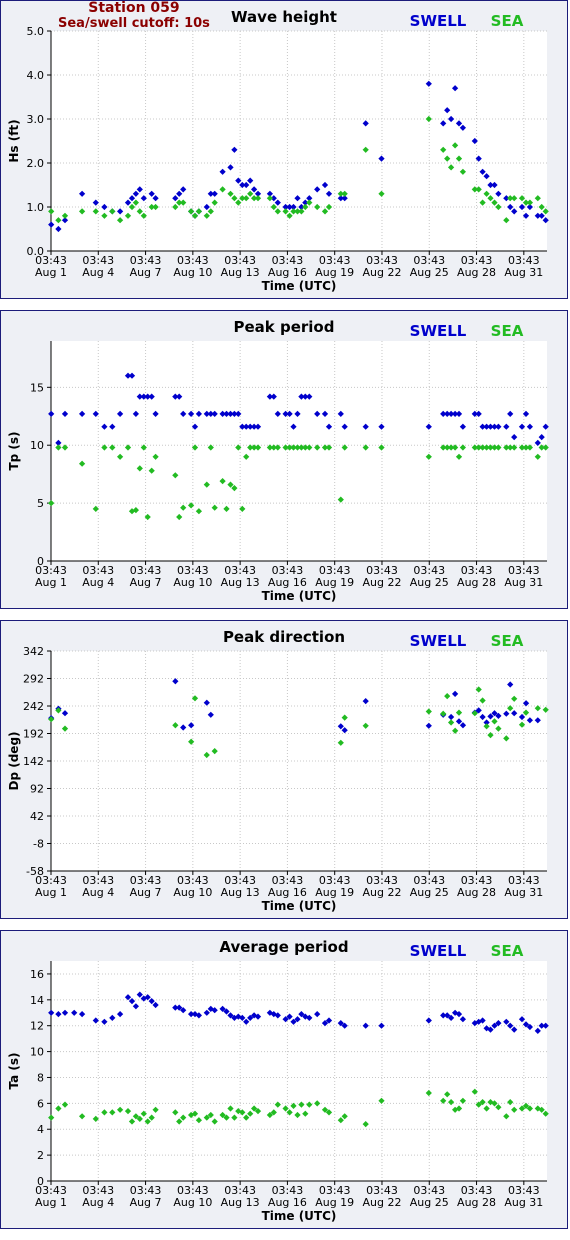 The height and width of the screenshot is (1240, 570). I want to click on y-tick-label: 4, so click(40, 1129).